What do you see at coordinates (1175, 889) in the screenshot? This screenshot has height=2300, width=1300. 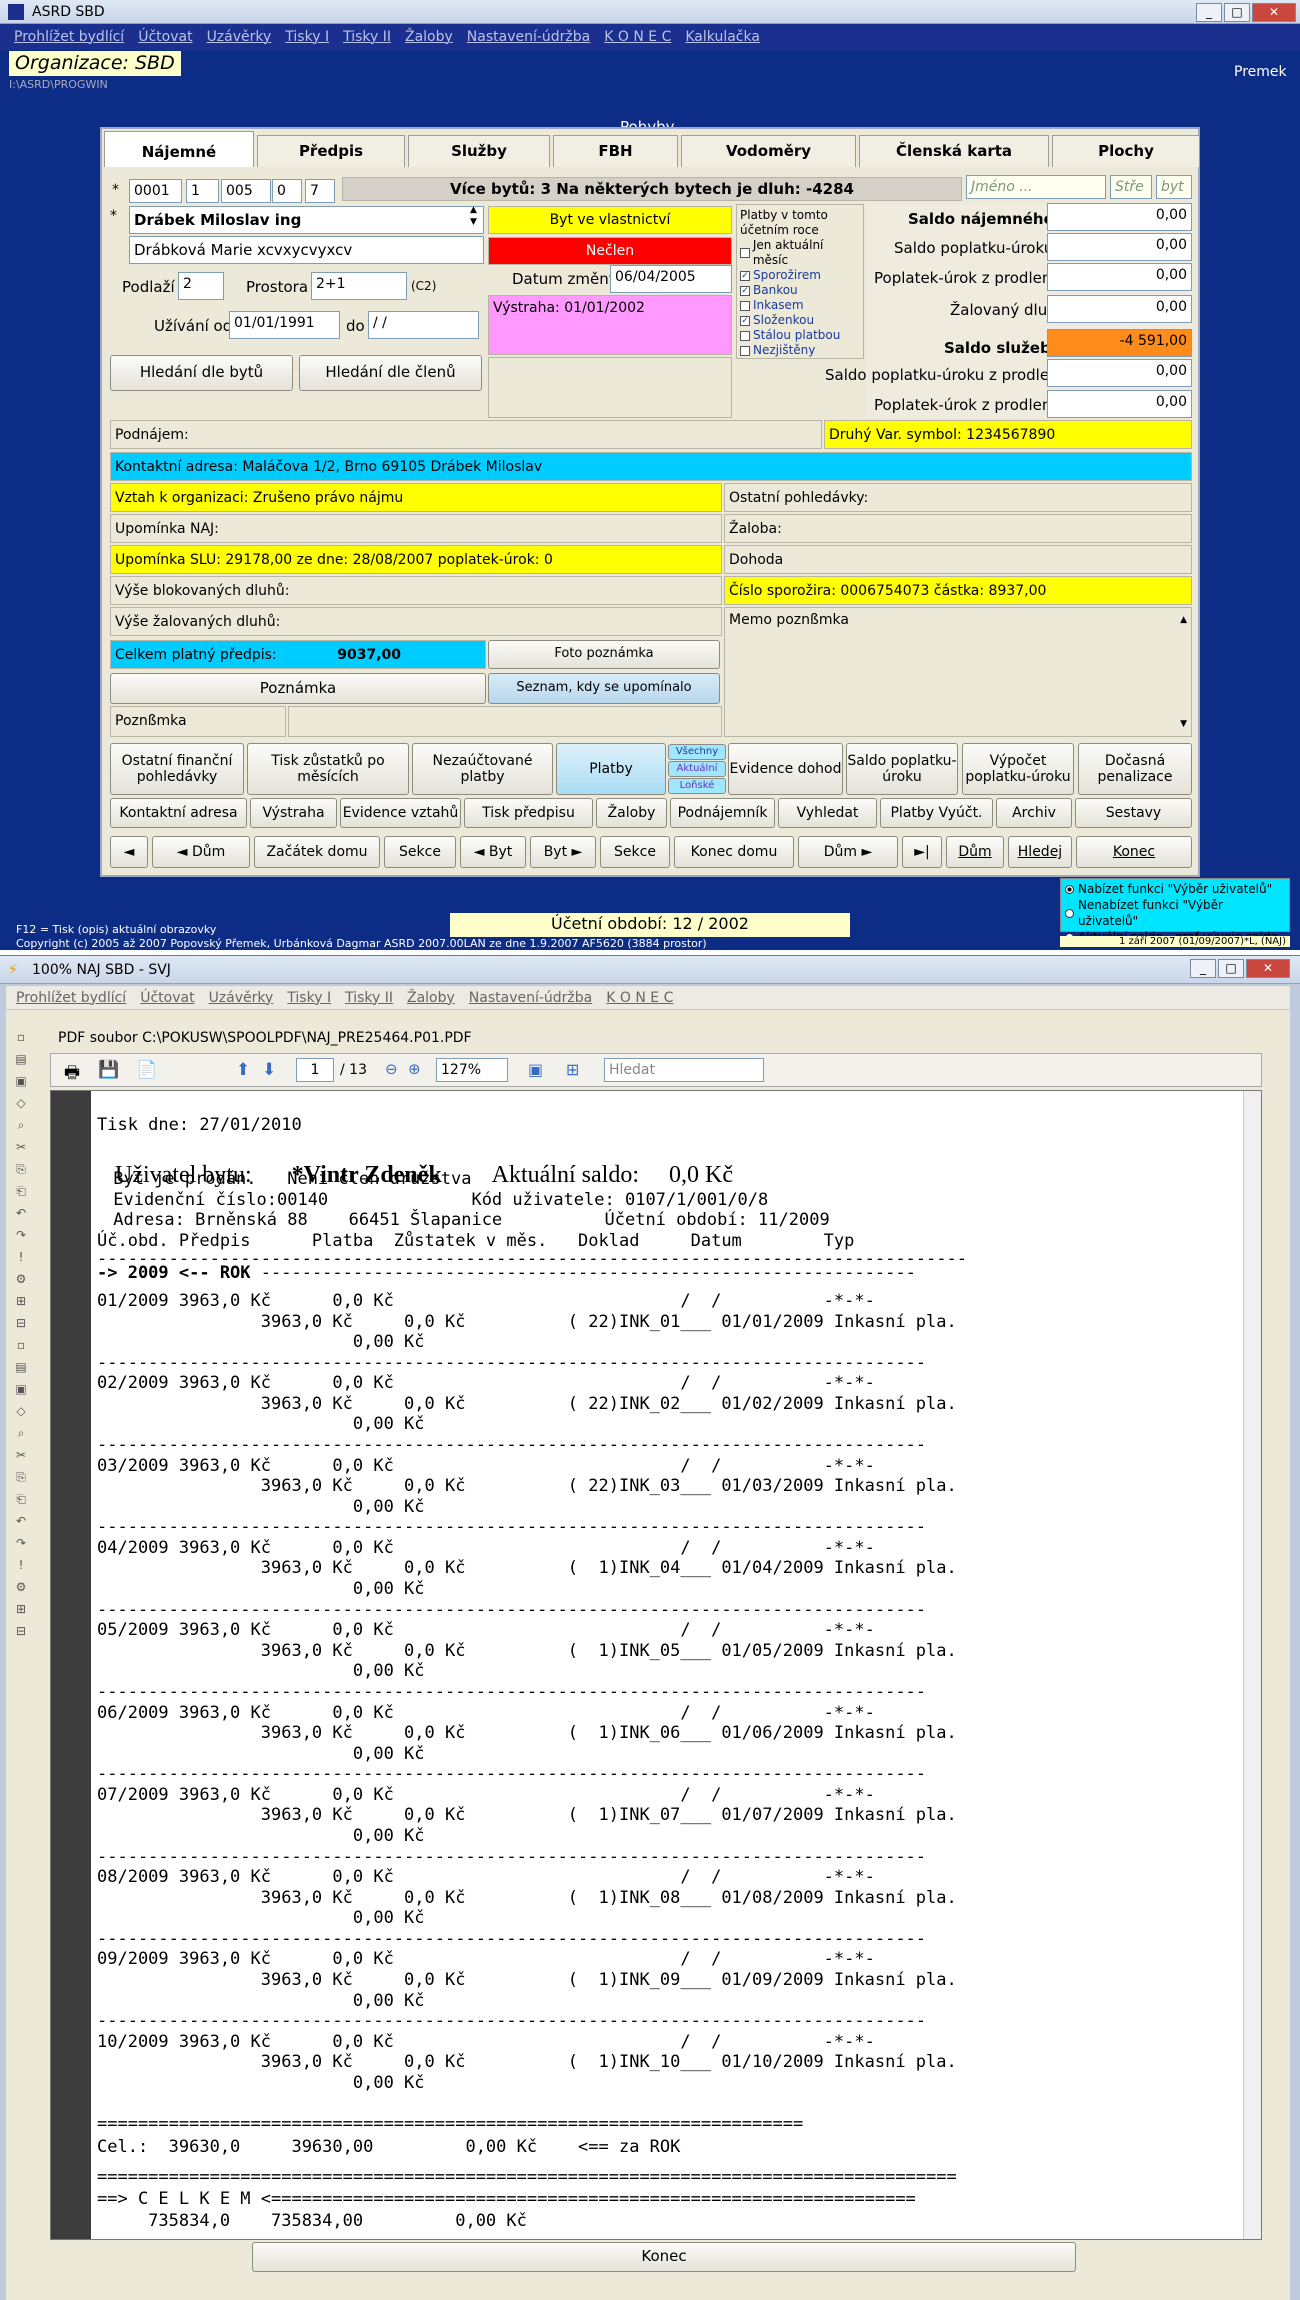 I see `radio-option-0: Nabízet funkci "Výběr uživatelů"` at bounding box center [1175, 889].